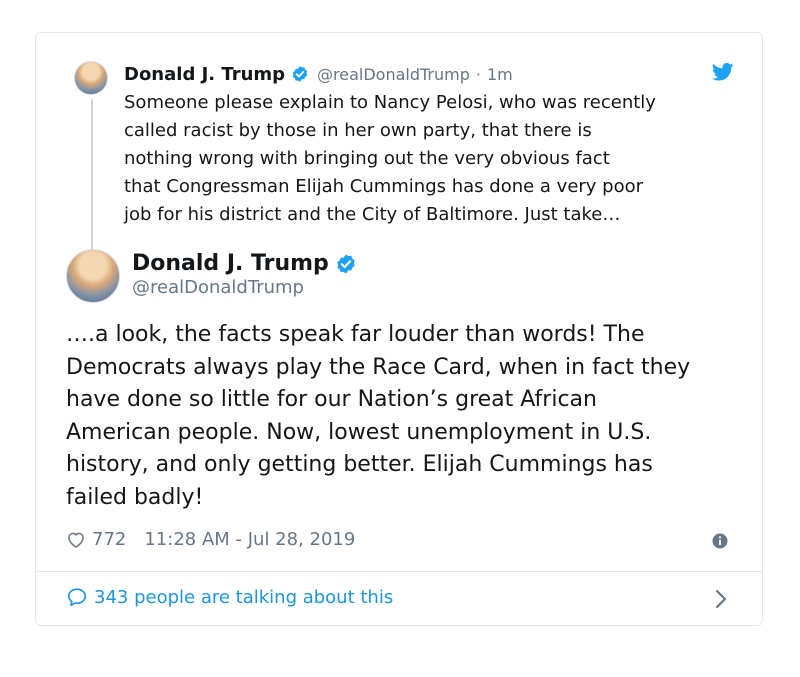 Image resolution: width=800 pixels, height=677 pixels. Describe the element at coordinates (393, 74) in the screenshot. I see `quoted-tweet-handle: @realDonaldTrump` at that location.